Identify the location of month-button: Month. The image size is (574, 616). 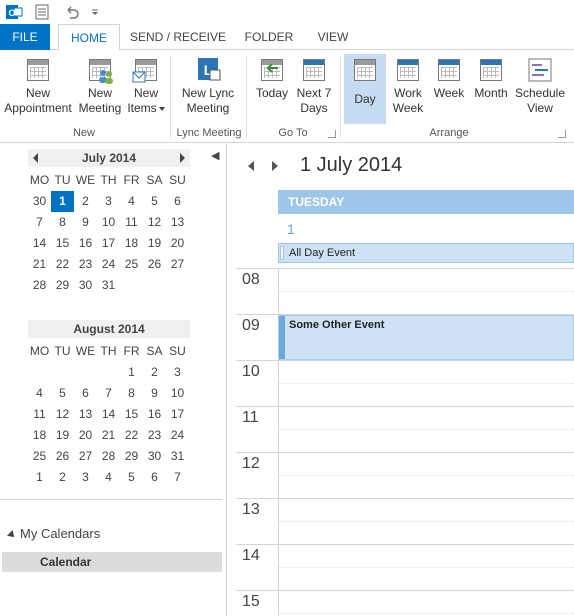
(491, 89).